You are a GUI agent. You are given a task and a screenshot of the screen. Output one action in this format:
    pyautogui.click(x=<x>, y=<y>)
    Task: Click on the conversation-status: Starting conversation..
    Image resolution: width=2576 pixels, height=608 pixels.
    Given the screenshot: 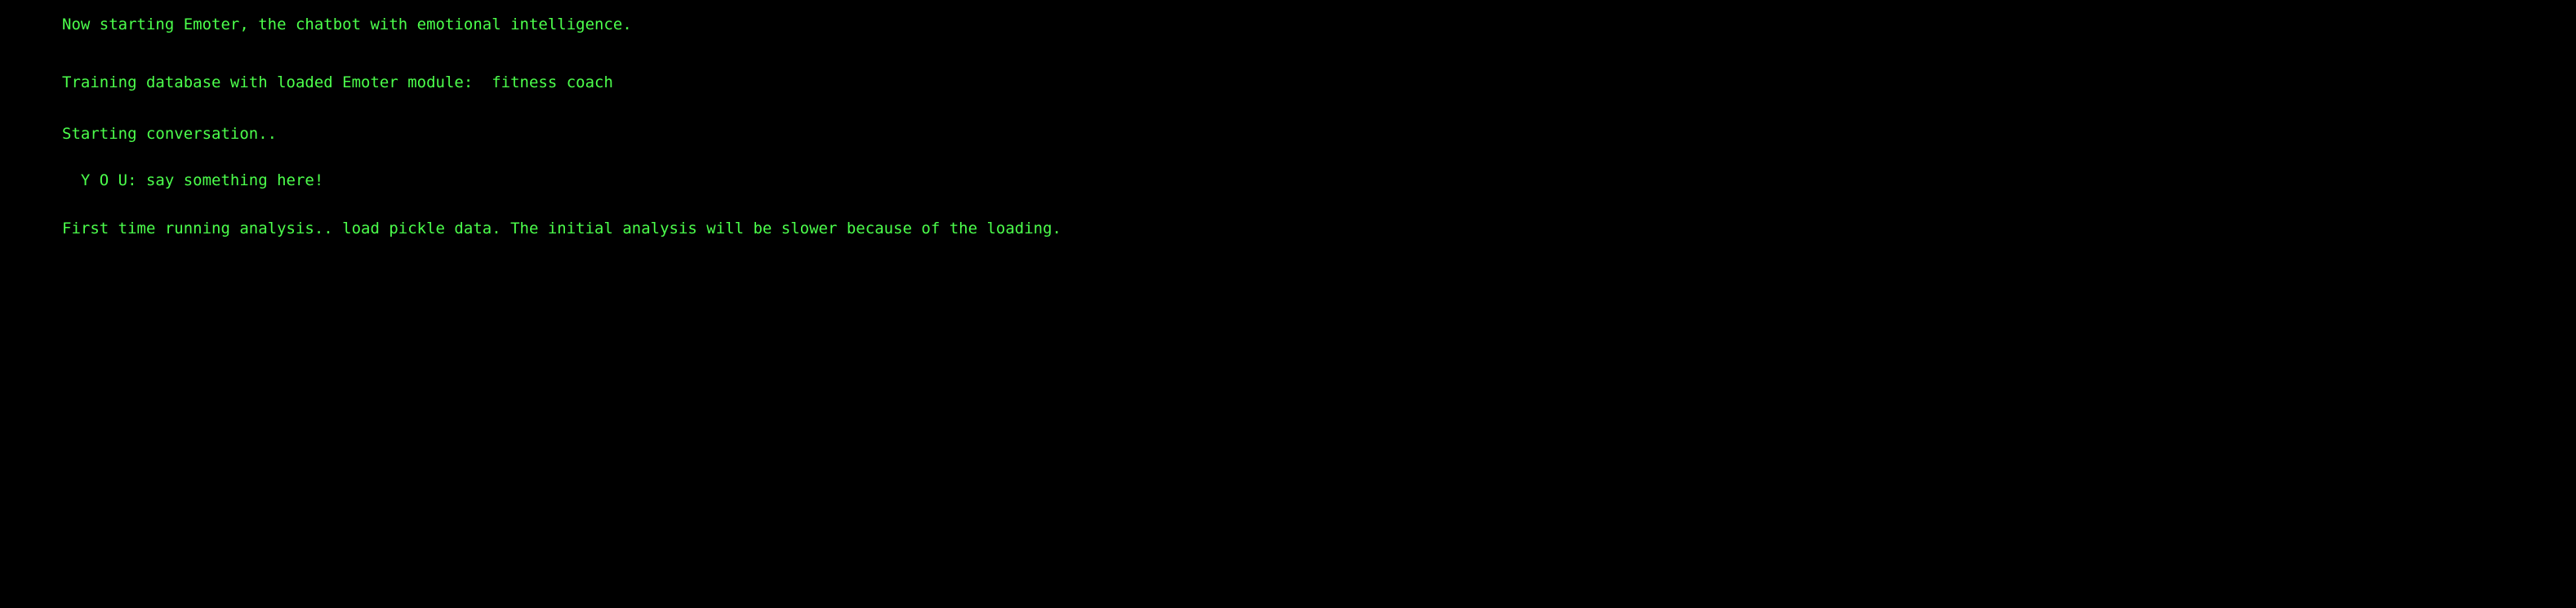 What is the action you would take?
    pyautogui.click(x=170, y=134)
    